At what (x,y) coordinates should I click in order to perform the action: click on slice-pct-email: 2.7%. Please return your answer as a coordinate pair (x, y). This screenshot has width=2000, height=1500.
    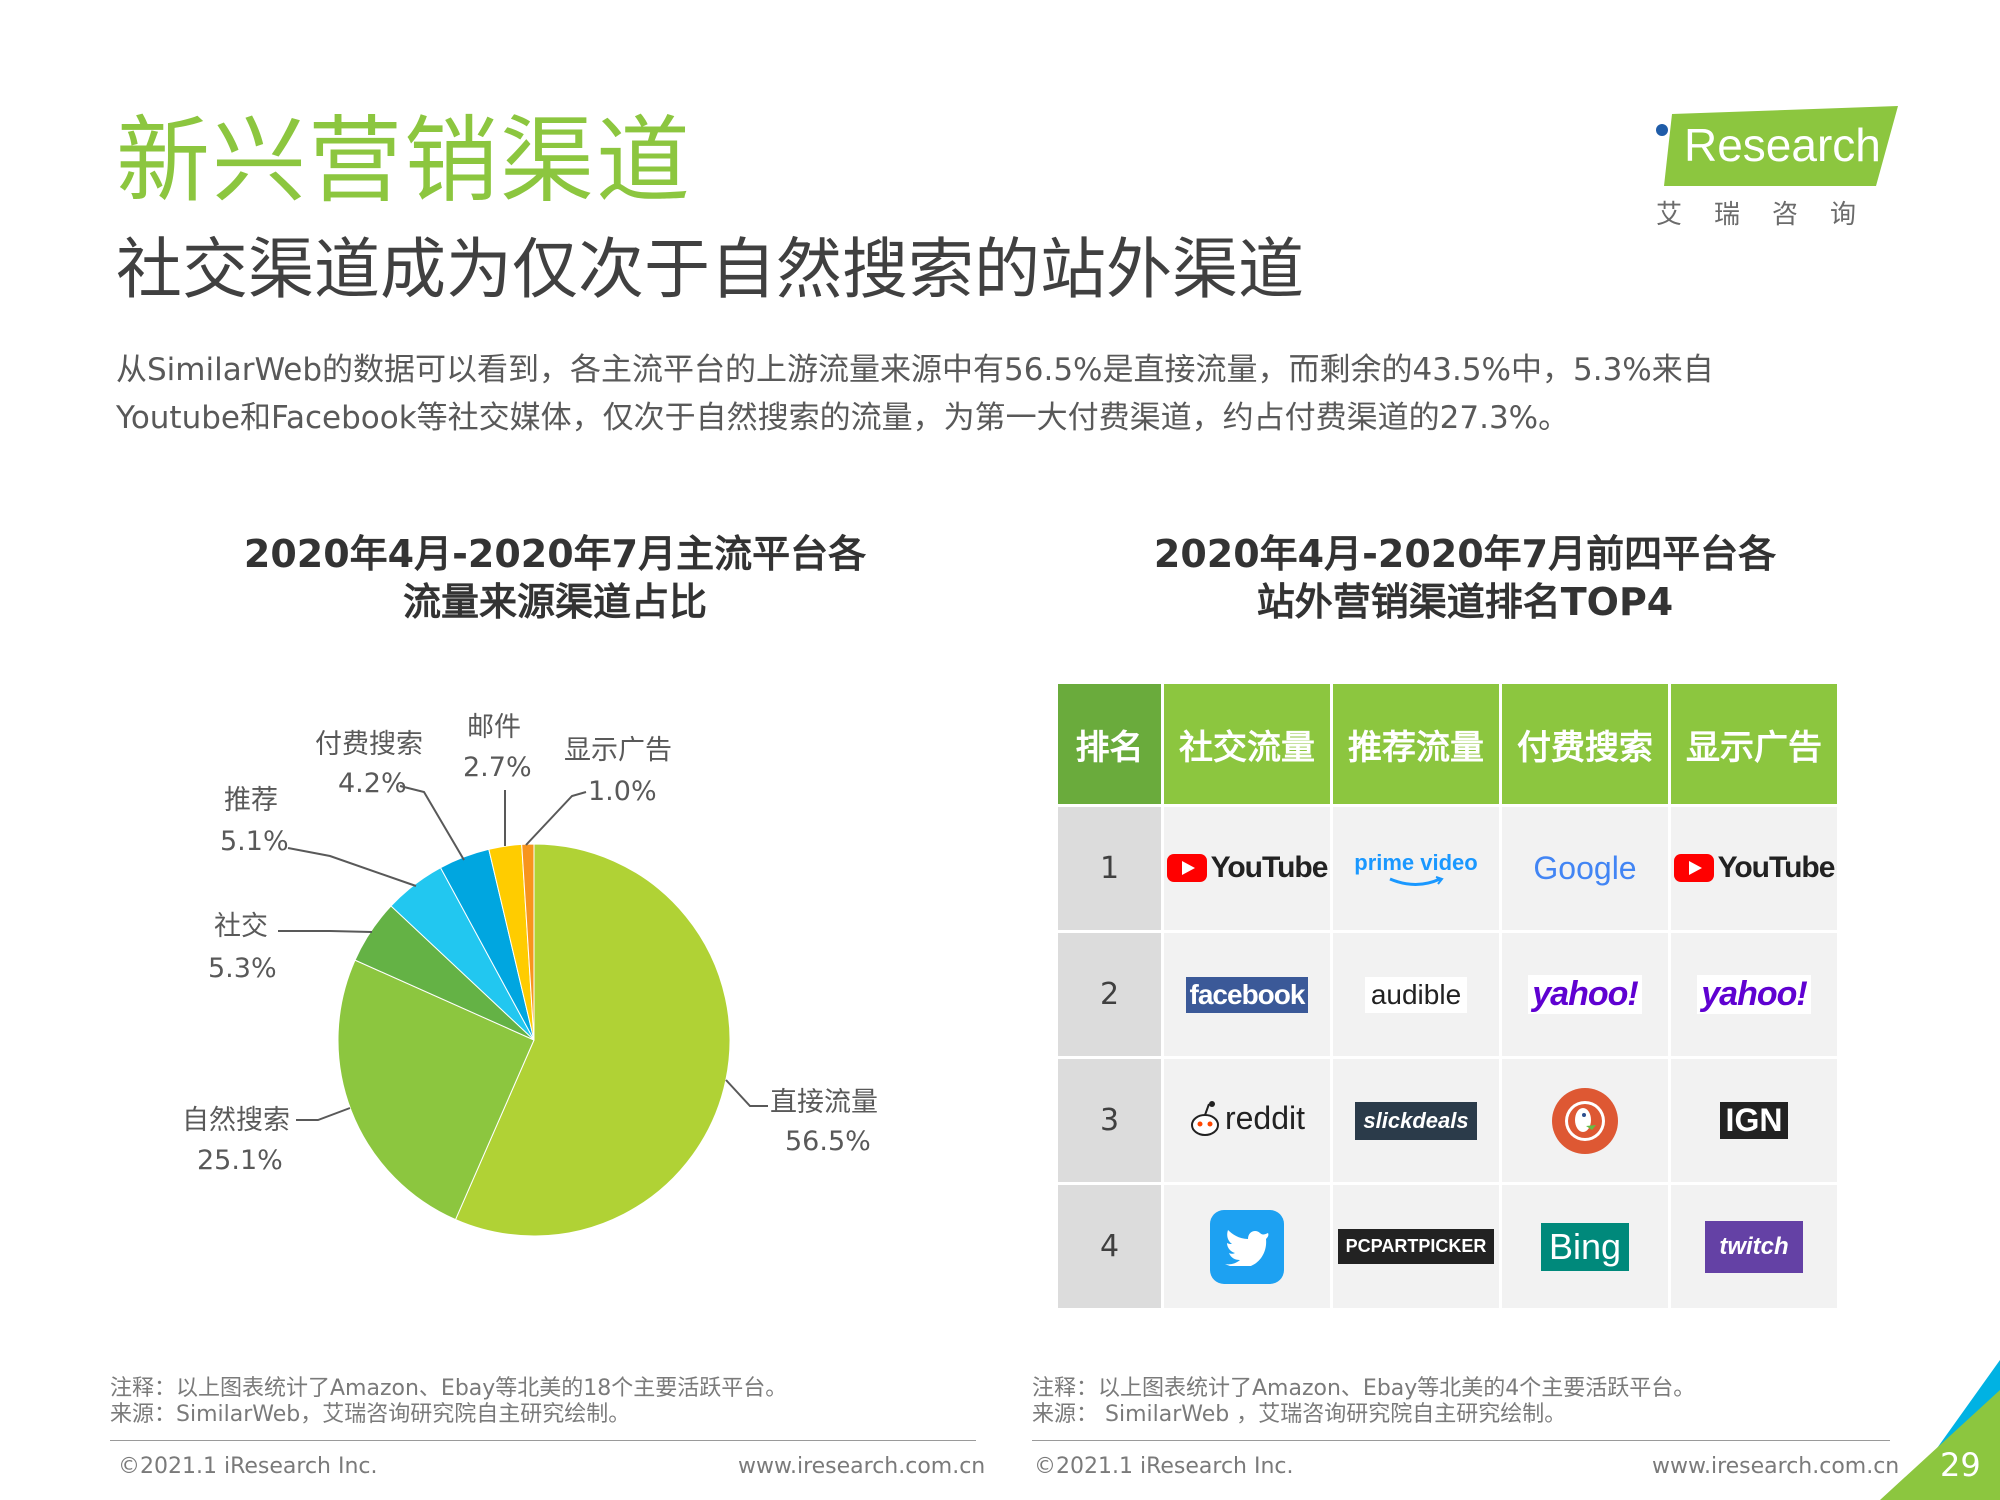
    Looking at the image, I should click on (497, 767).